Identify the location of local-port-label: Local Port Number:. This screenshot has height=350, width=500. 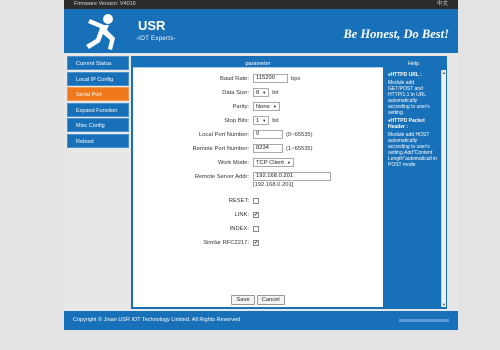
(224, 135).